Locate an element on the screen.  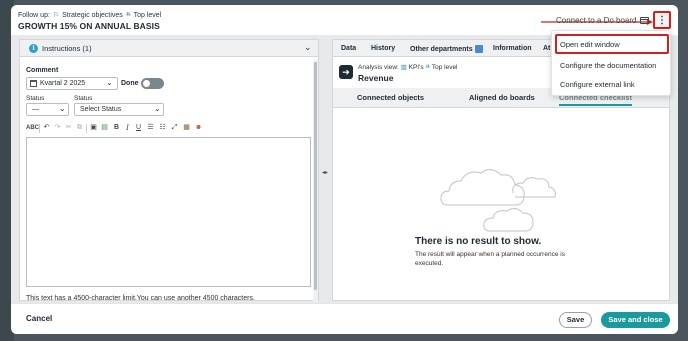
tab-other-departments: Other departments is located at coordinates (446, 49).